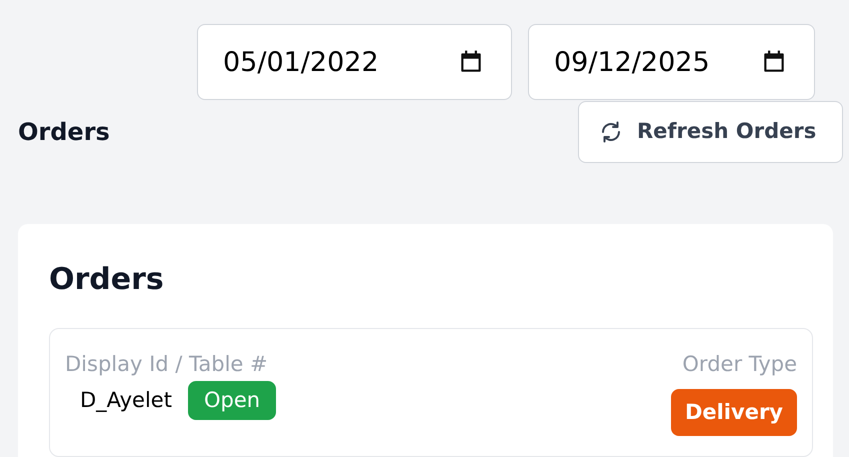 The image size is (849, 457). Describe the element at coordinates (232, 400) in the screenshot. I see `status-badge: Open` at that location.